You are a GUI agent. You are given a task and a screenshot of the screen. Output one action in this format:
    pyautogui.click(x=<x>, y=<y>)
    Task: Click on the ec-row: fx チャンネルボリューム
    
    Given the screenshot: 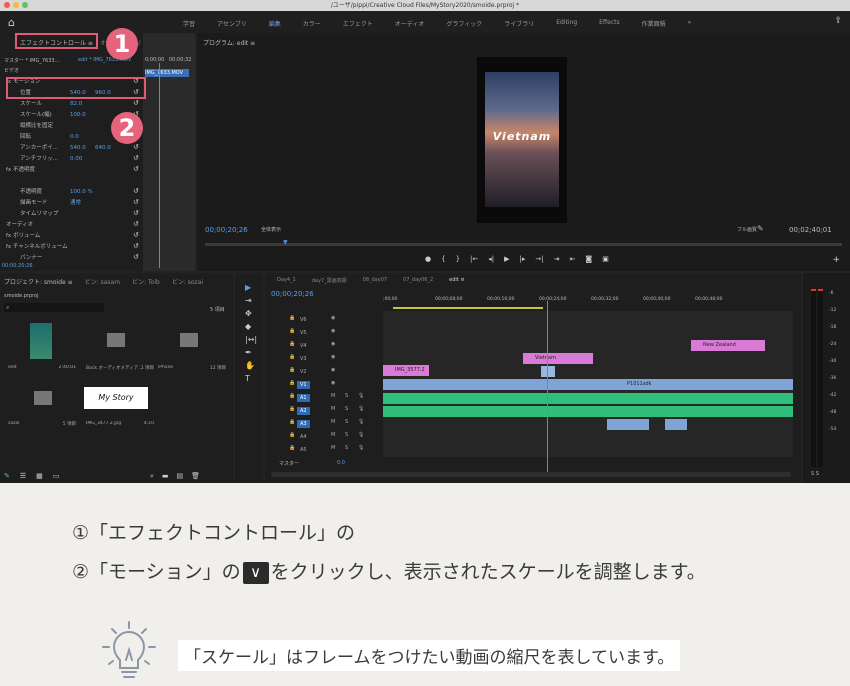 What is the action you would take?
    pyautogui.click(x=71, y=247)
    